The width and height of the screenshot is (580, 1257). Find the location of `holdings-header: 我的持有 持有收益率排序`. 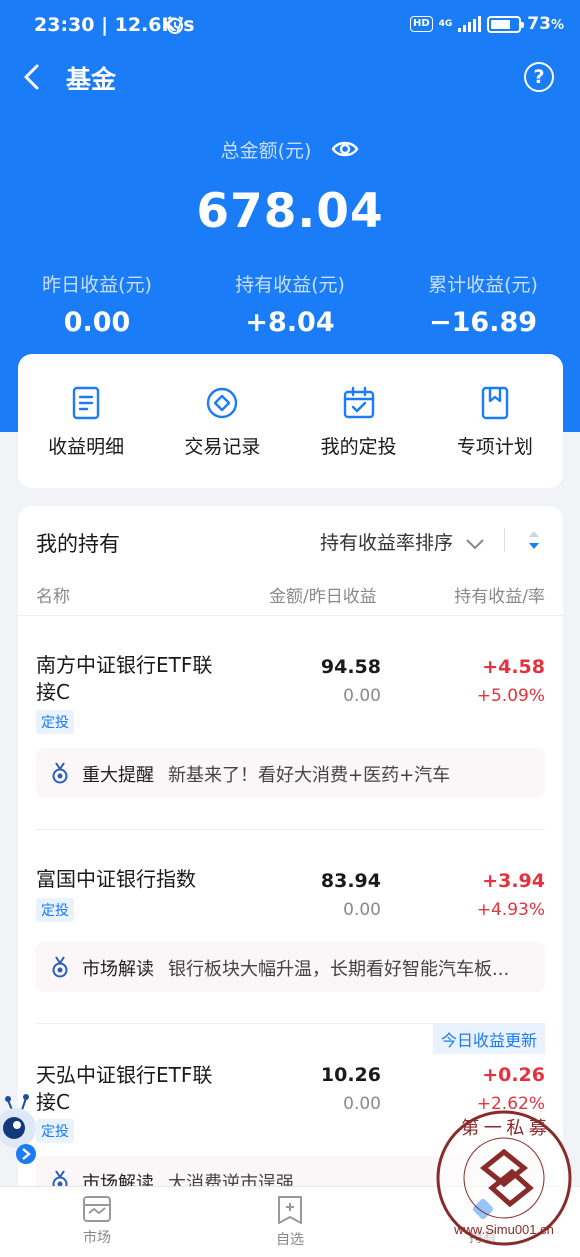

holdings-header: 我的持有 持有收益率排序 is located at coordinates (290, 540).